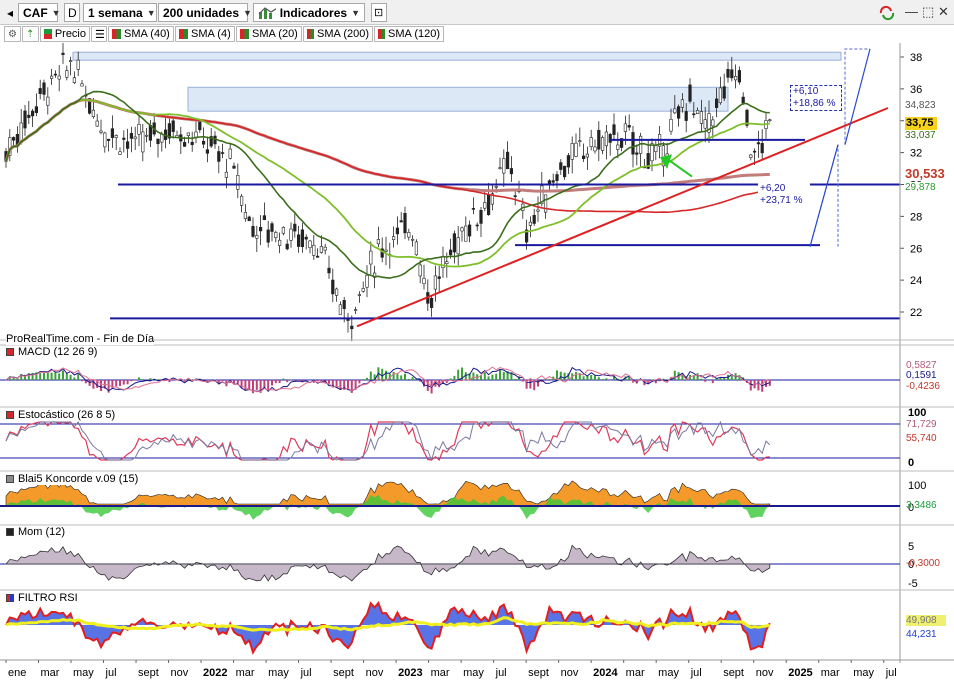 This screenshot has width=954, height=680. What do you see at coordinates (52, 352) in the screenshot?
I see `macd-title: MACD (12 26 9)` at bounding box center [52, 352].